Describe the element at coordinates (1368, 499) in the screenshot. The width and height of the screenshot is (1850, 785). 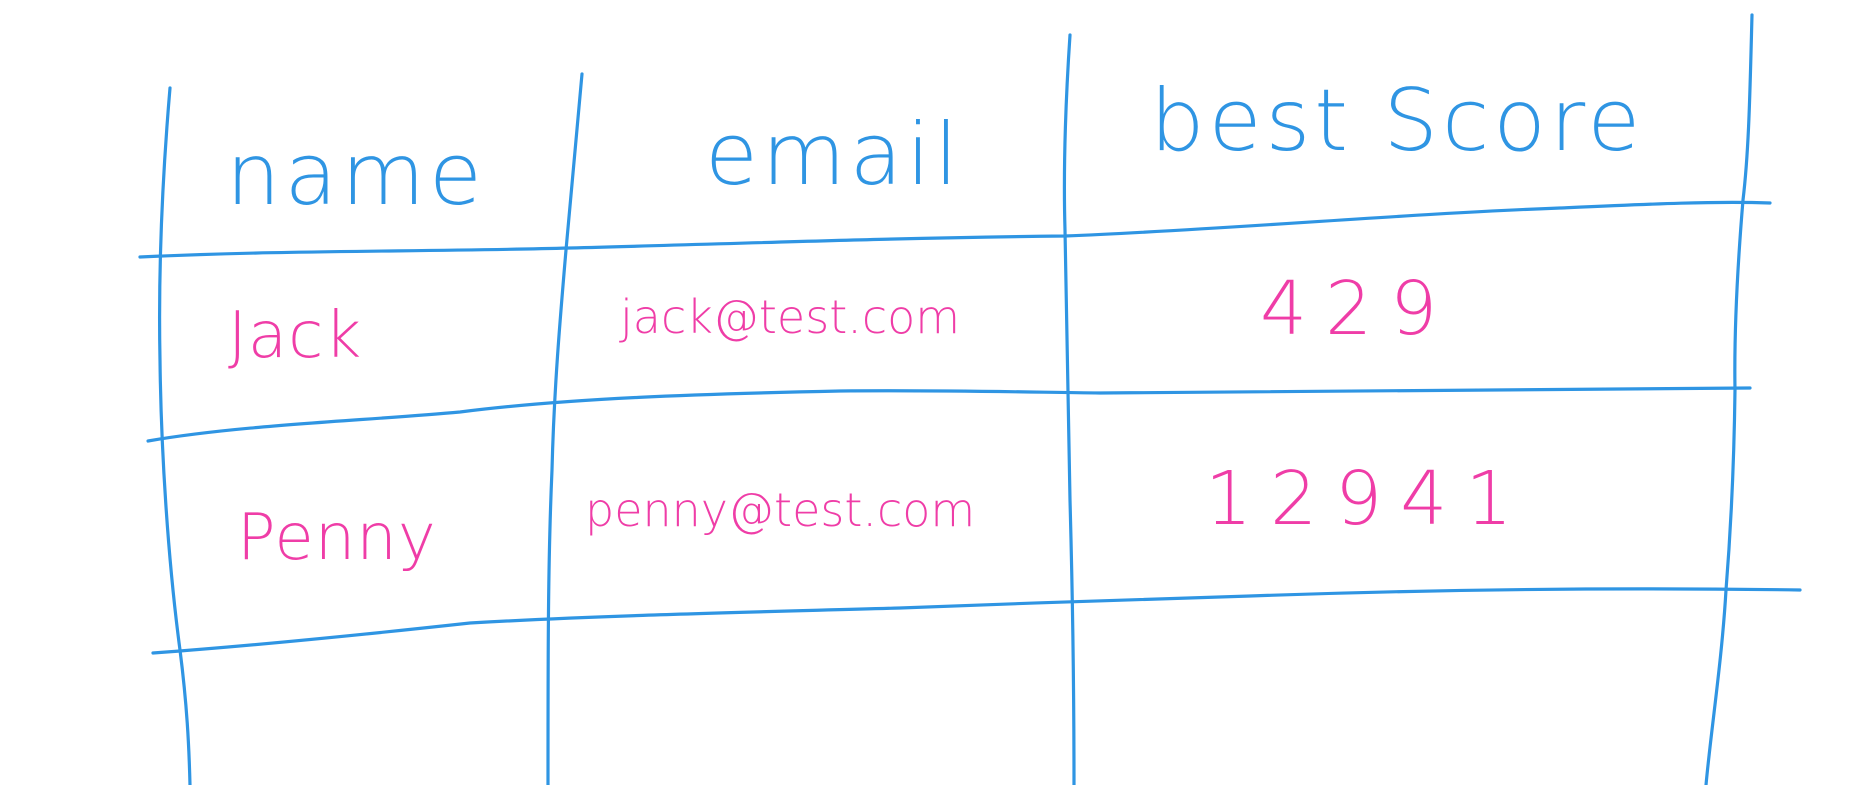
I see `row-2-best-score: 12941` at that location.